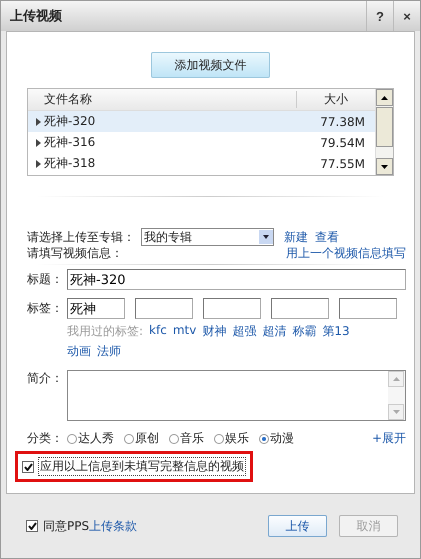 The width and height of the screenshot is (421, 559). What do you see at coordinates (210, 65) in the screenshot?
I see `add-video-button: 添加视频文件` at bounding box center [210, 65].